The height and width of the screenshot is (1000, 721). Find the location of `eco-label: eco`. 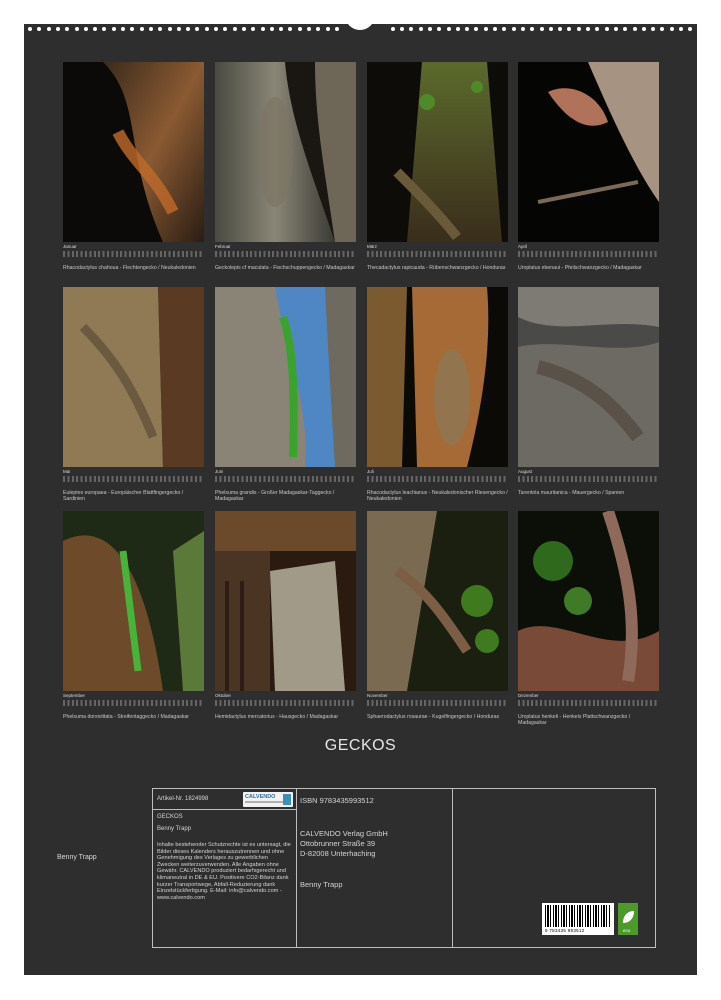

eco-label: eco is located at coordinates (627, 930).